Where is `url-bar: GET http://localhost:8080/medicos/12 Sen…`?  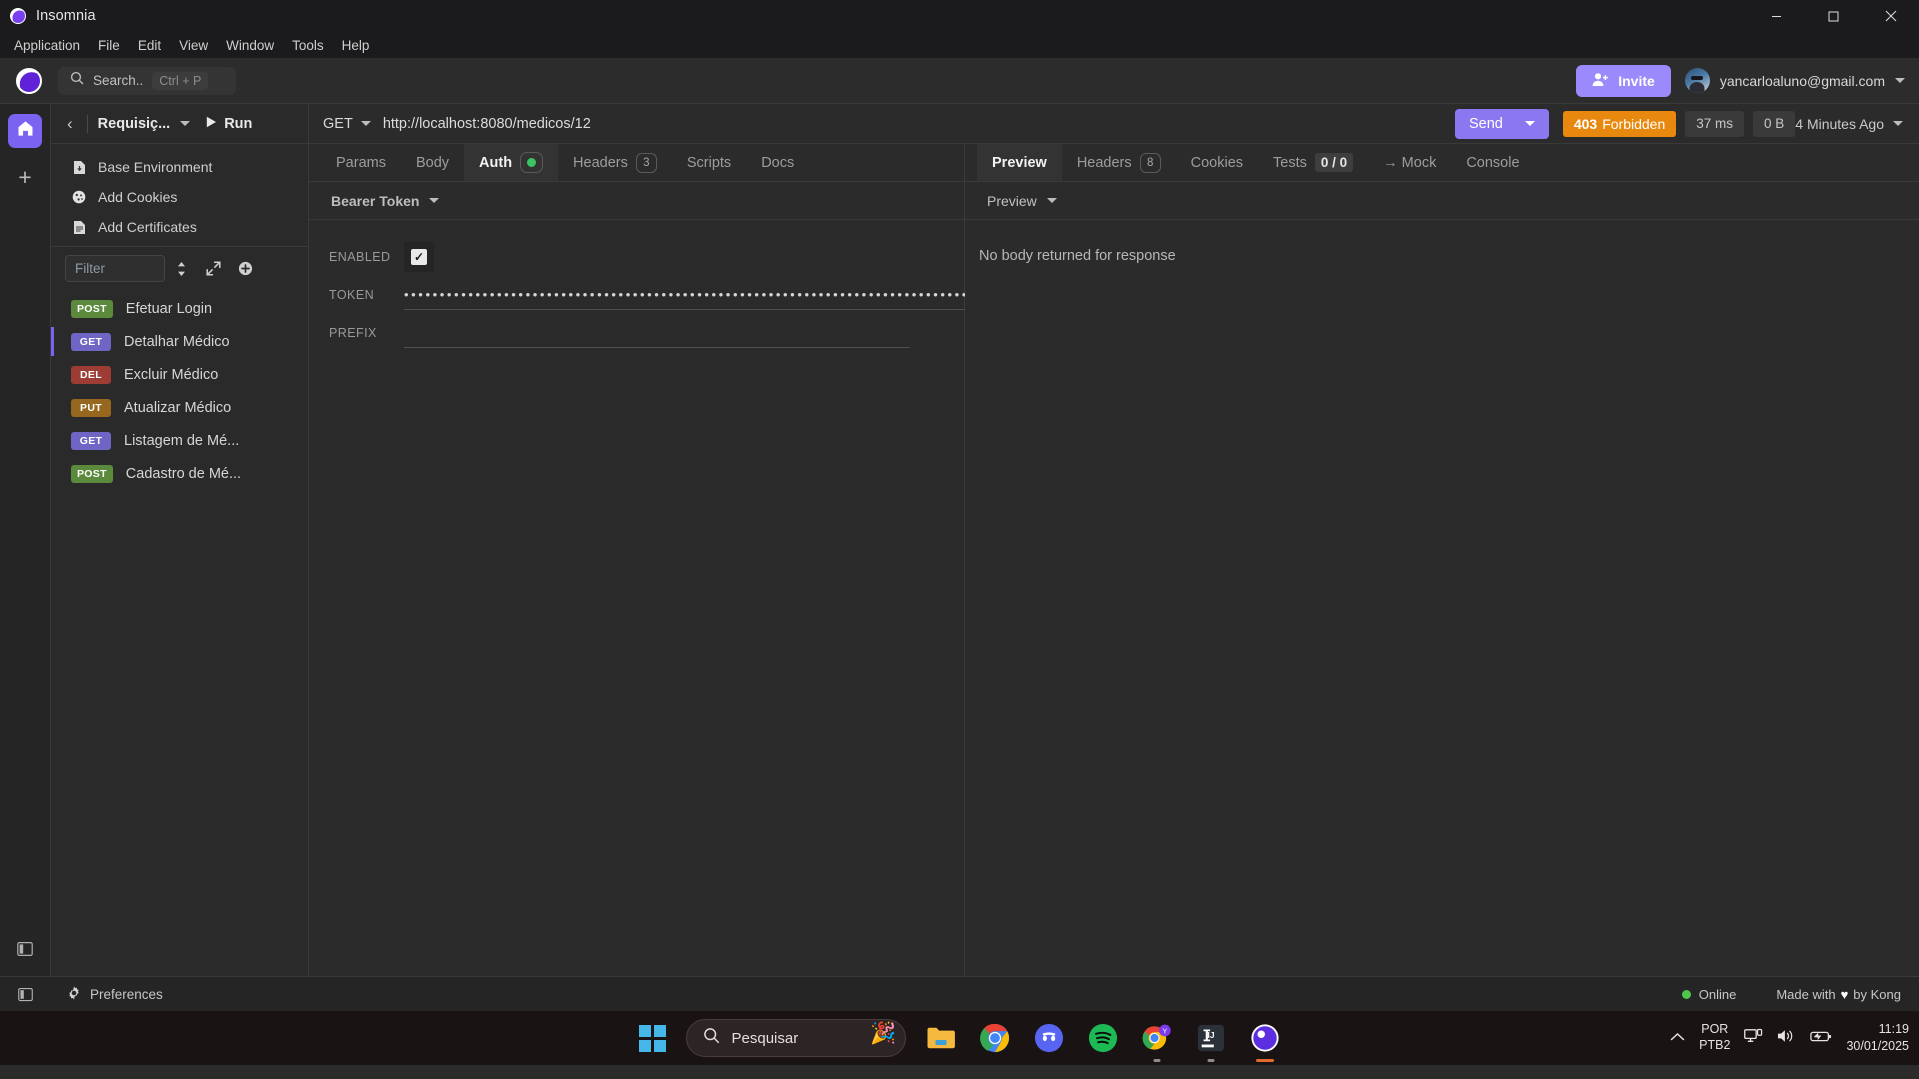
url-bar: GET http://localhost:8080/medicos/12 Sen… is located at coordinates (1114, 124).